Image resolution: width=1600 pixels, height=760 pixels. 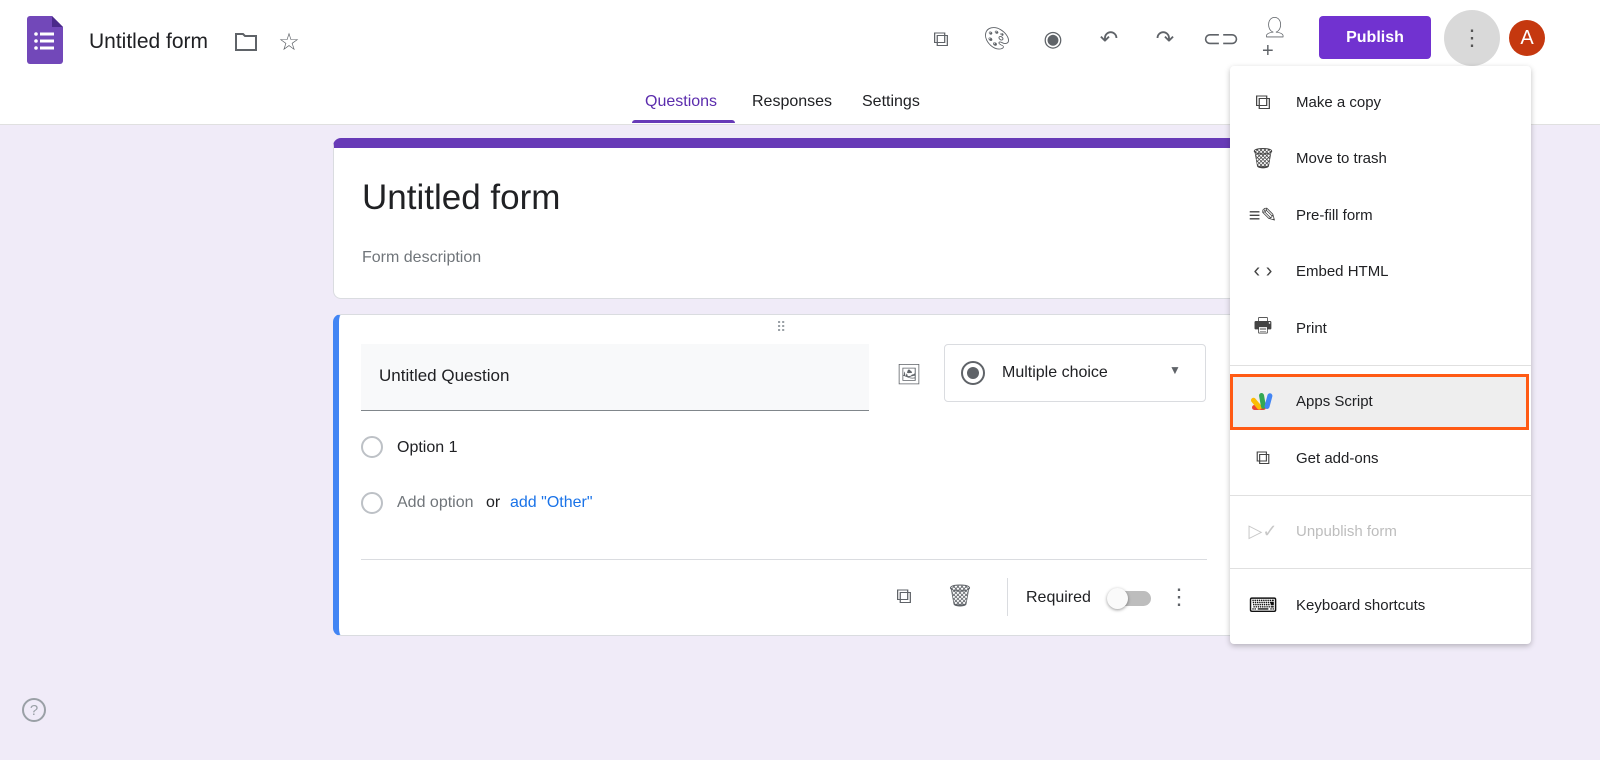 What do you see at coordinates (1263, 531) in the screenshot?
I see `unpublish-icon: ▷✓` at bounding box center [1263, 531].